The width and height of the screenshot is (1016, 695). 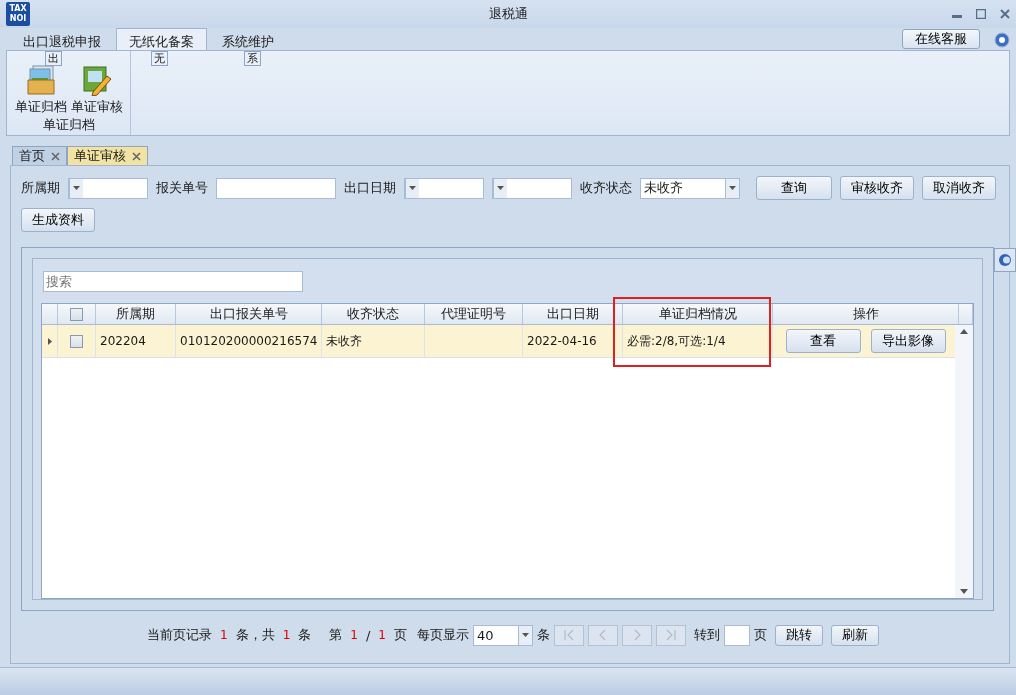 What do you see at coordinates (866, 314) in the screenshot?
I see `column-header: 操作` at bounding box center [866, 314].